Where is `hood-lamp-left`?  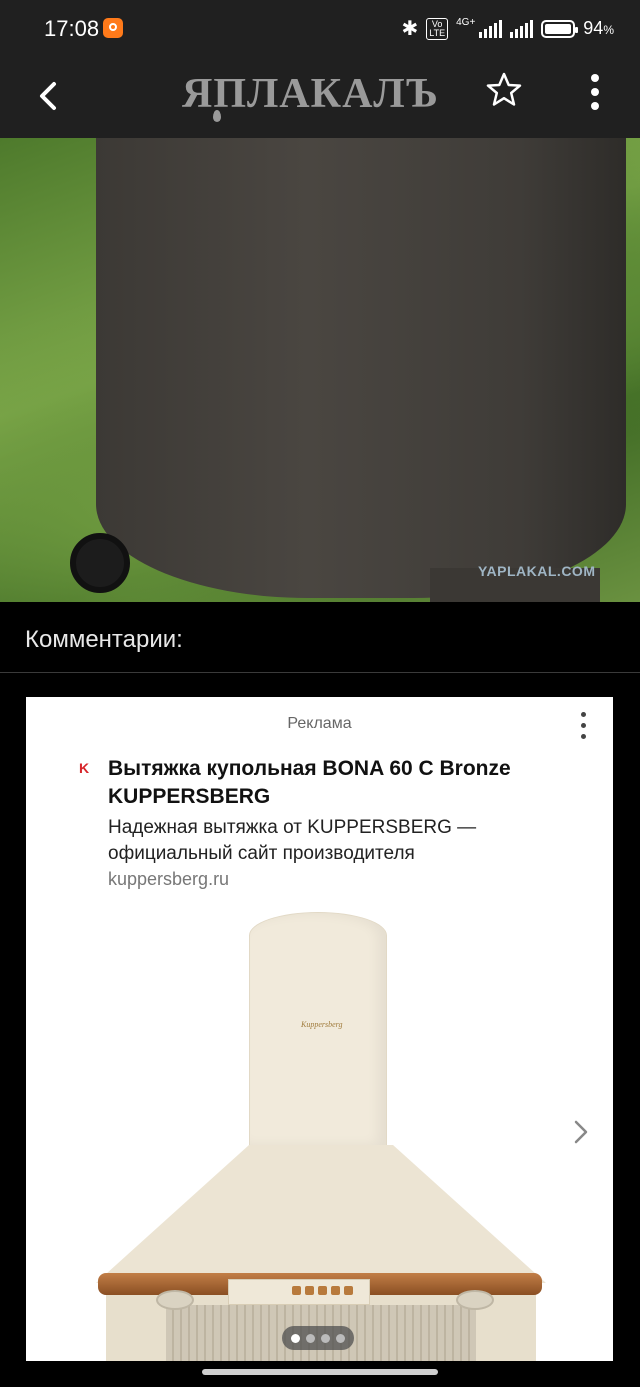
hood-lamp-left is located at coordinates (175, 1300).